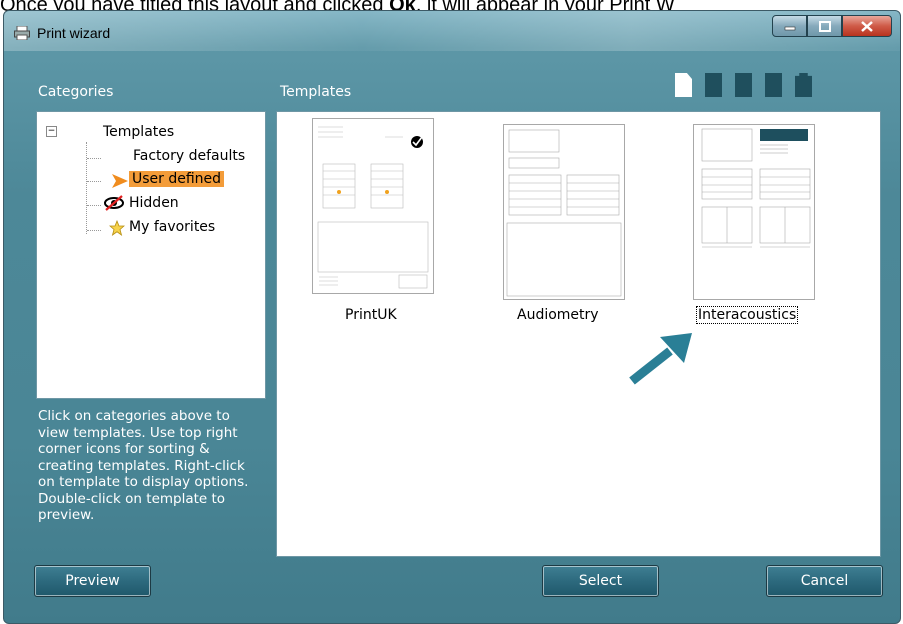 The image size is (903, 624). What do you see at coordinates (189, 156) in the screenshot?
I see `tree-item-factory-defaults: Factory defaults` at bounding box center [189, 156].